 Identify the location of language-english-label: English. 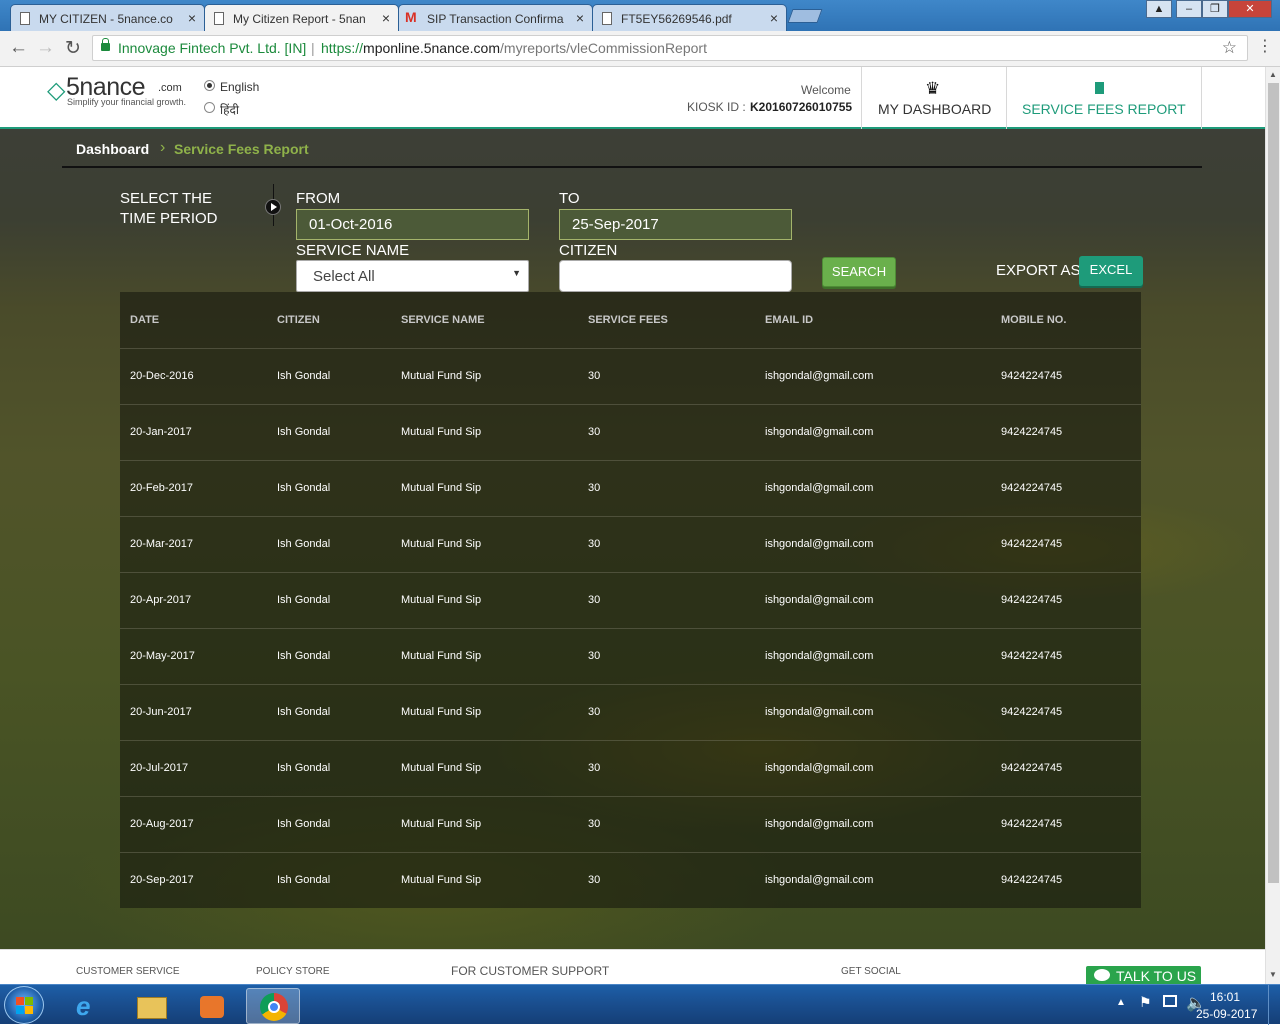
(239, 87).